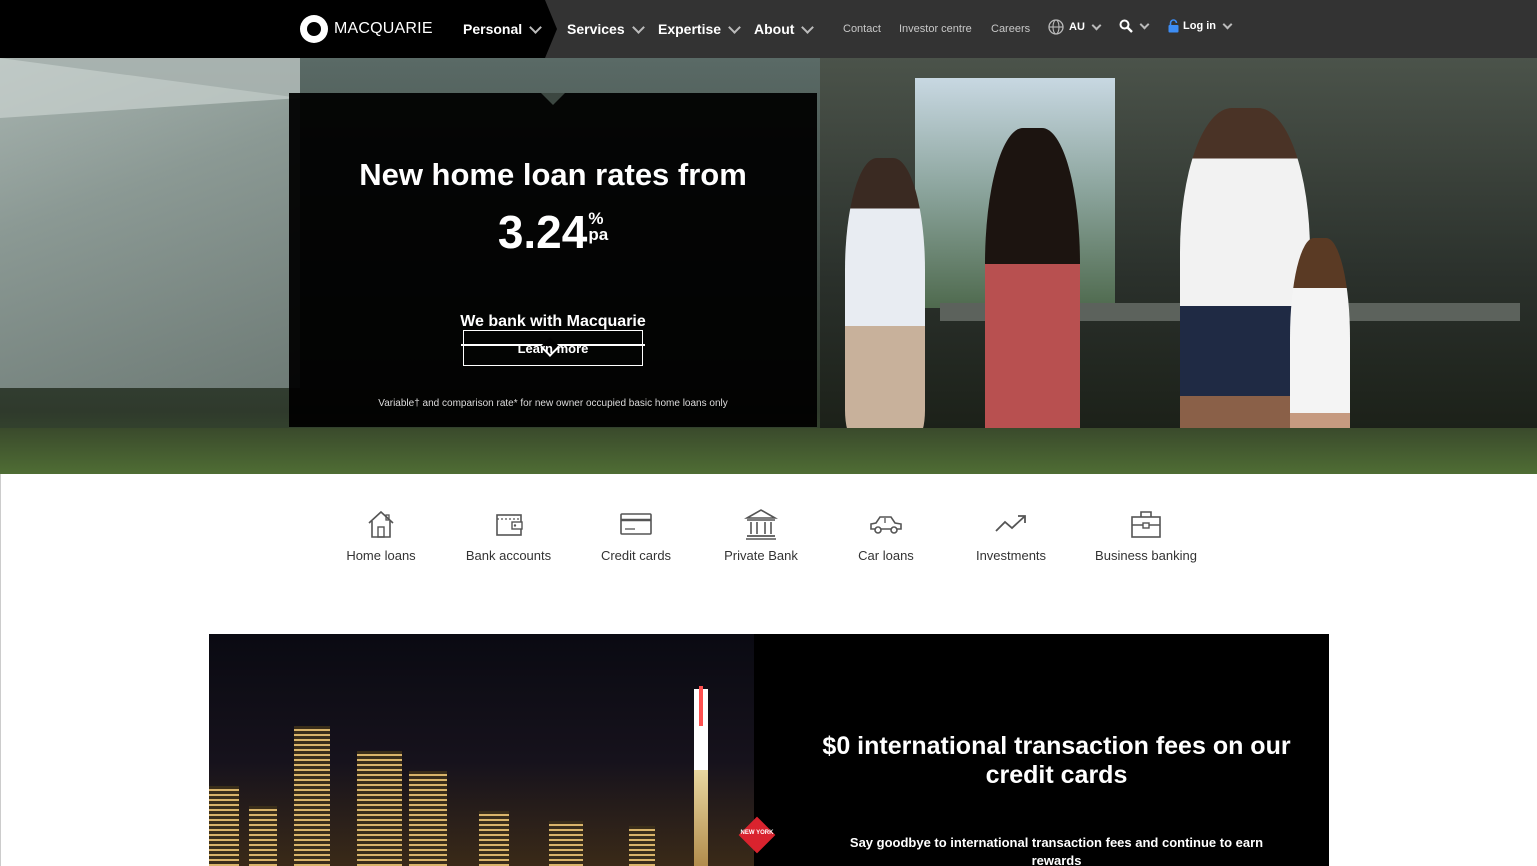 The width and height of the screenshot is (1537, 866). I want to click on search-toggle, so click(1134, 26).